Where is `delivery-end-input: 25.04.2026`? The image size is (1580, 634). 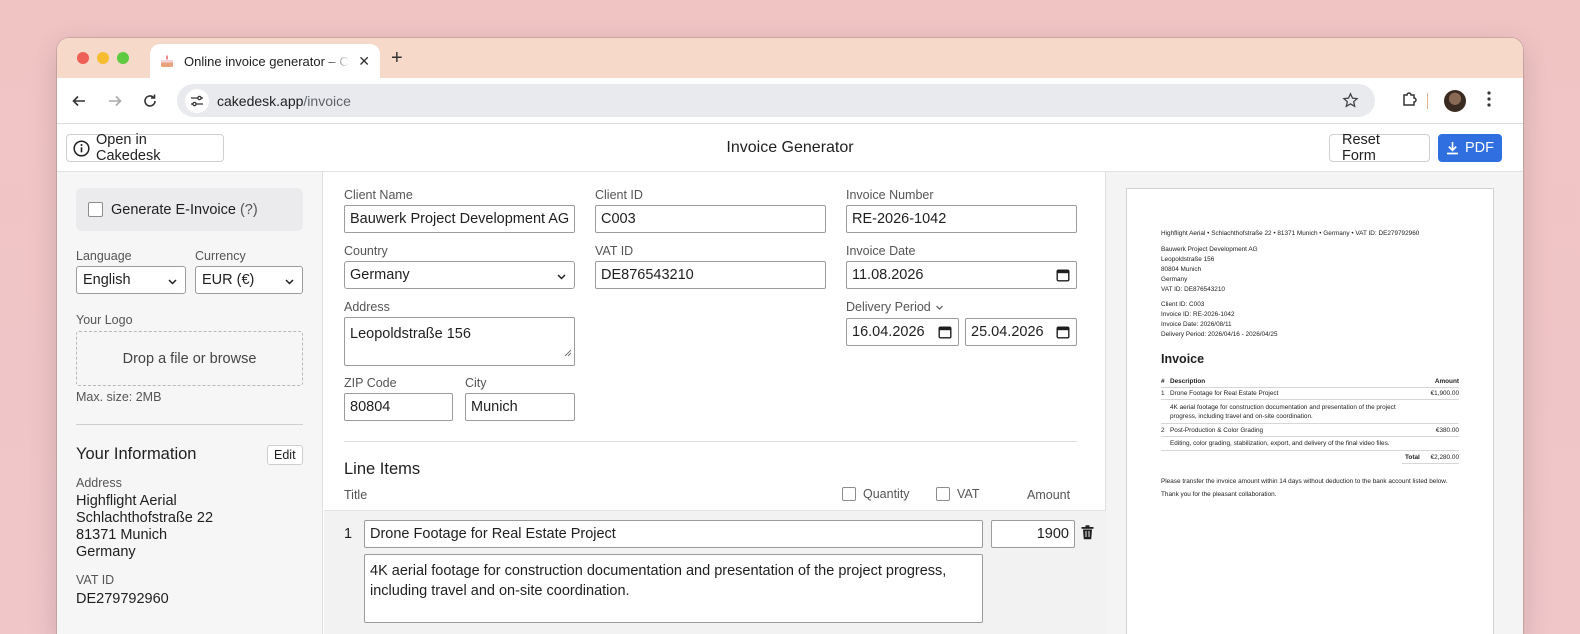 delivery-end-input: 25.04.2026 is located at coordinates (1021, 332).